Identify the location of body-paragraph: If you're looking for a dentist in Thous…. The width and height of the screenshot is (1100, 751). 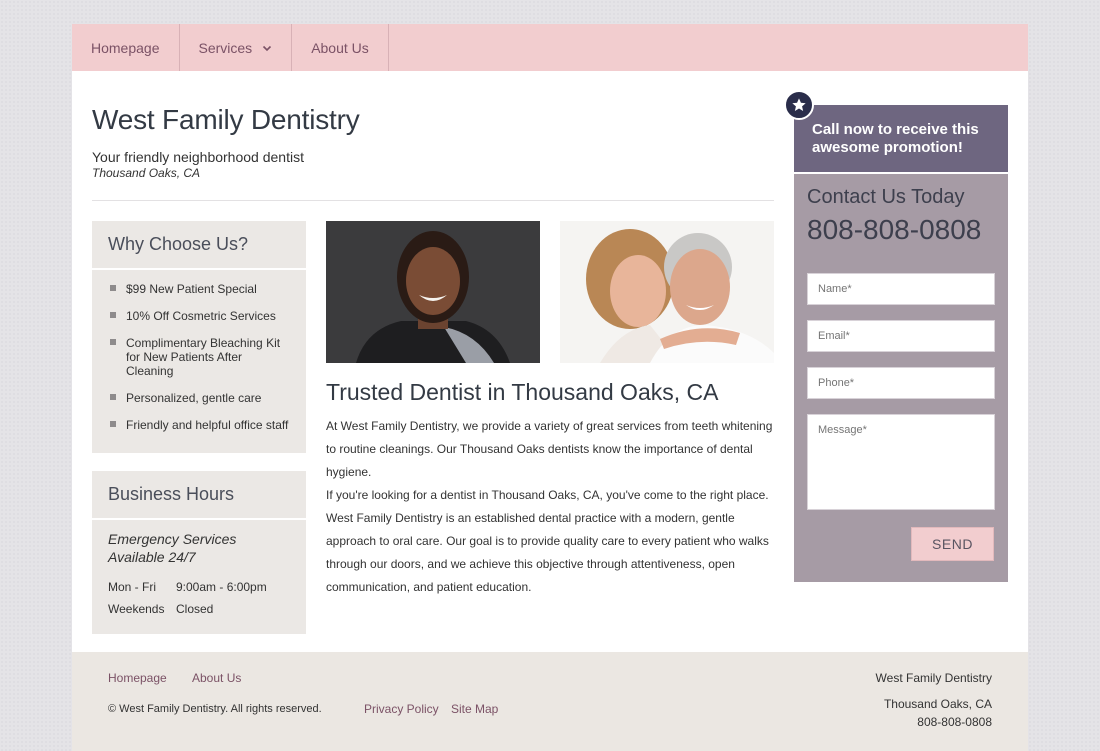
(547, 541).